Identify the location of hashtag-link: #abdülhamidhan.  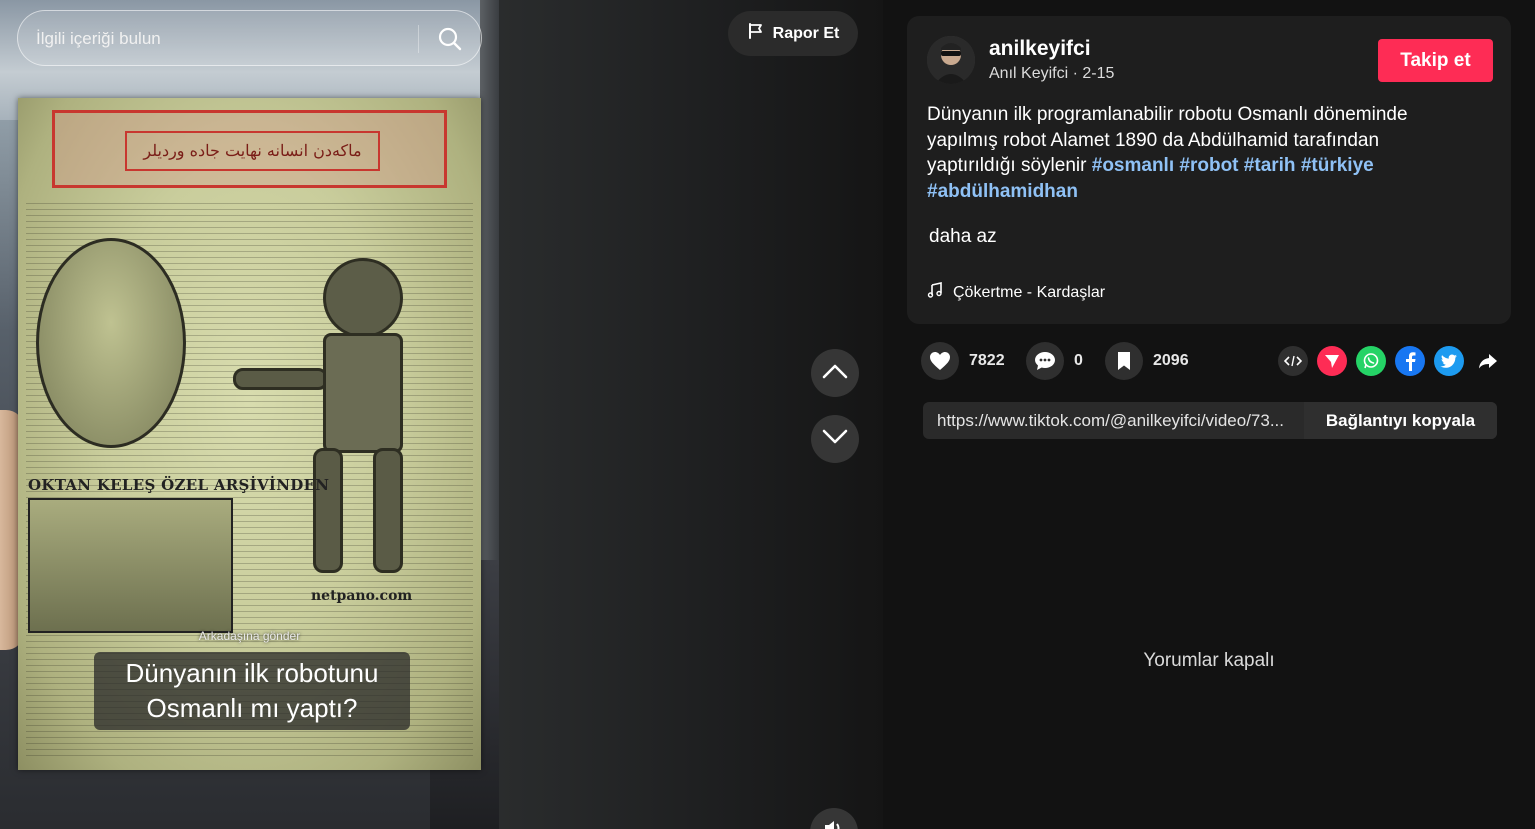
(1002, 191).